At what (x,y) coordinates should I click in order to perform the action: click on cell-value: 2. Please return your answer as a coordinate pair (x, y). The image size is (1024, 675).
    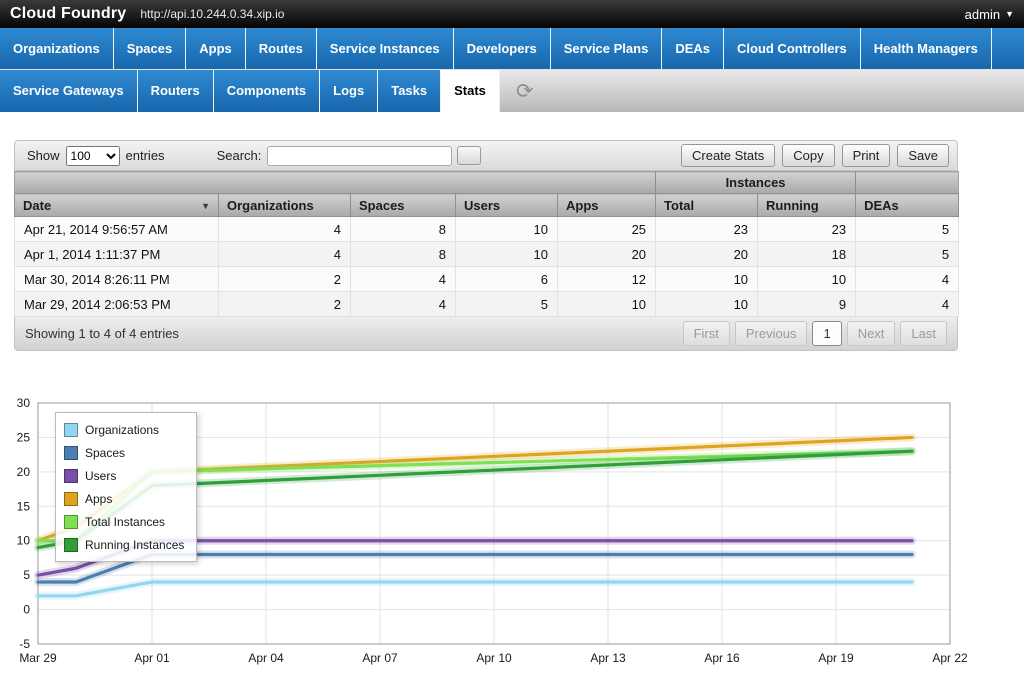
    Looking at the image, I should click on (284, 279).